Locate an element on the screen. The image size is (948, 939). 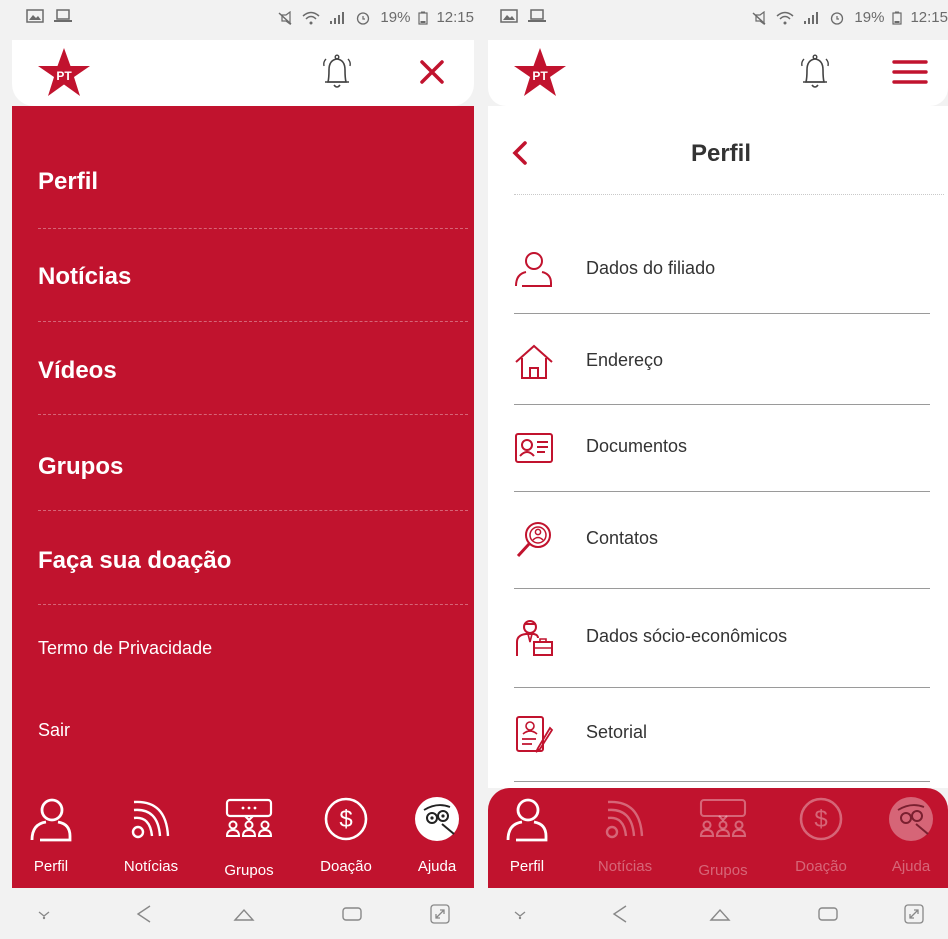
document-pen-icon is located at coordinates (535, 734).